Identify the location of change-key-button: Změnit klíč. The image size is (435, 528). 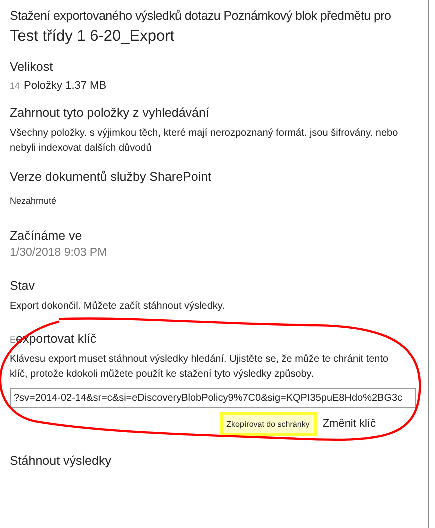
(349, 424).